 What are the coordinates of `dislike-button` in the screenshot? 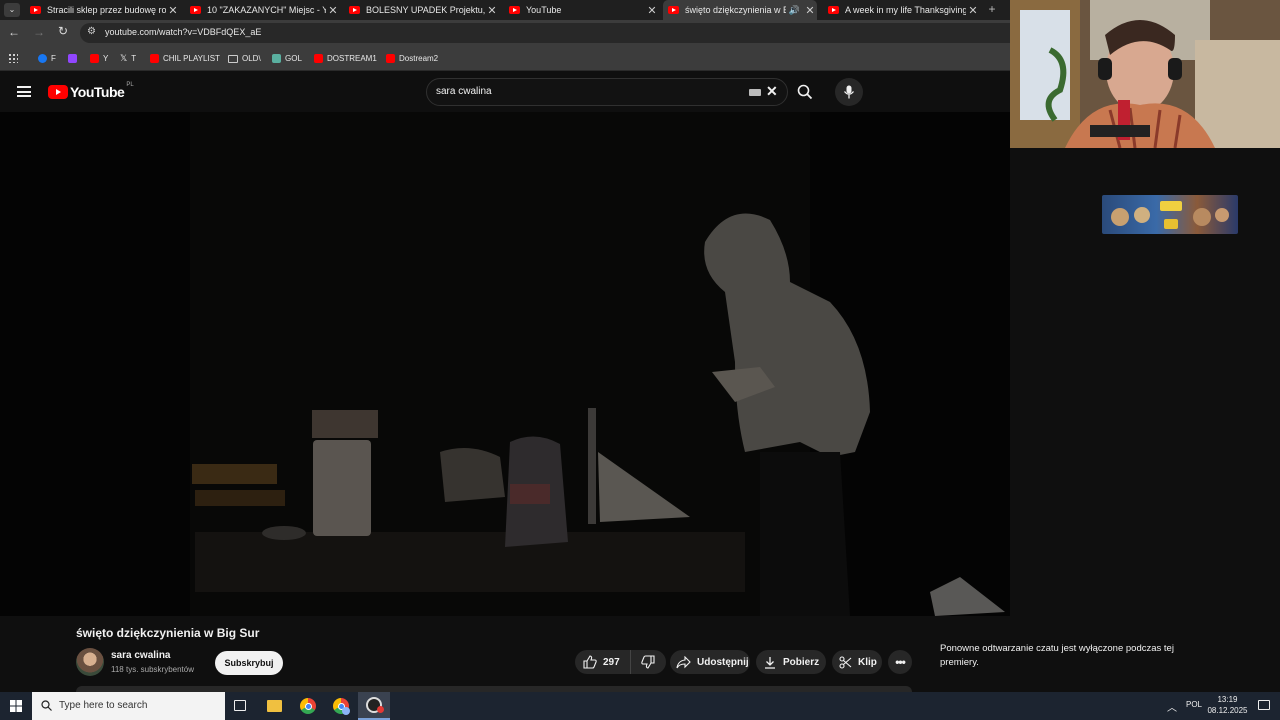 It's located at (648, 662).